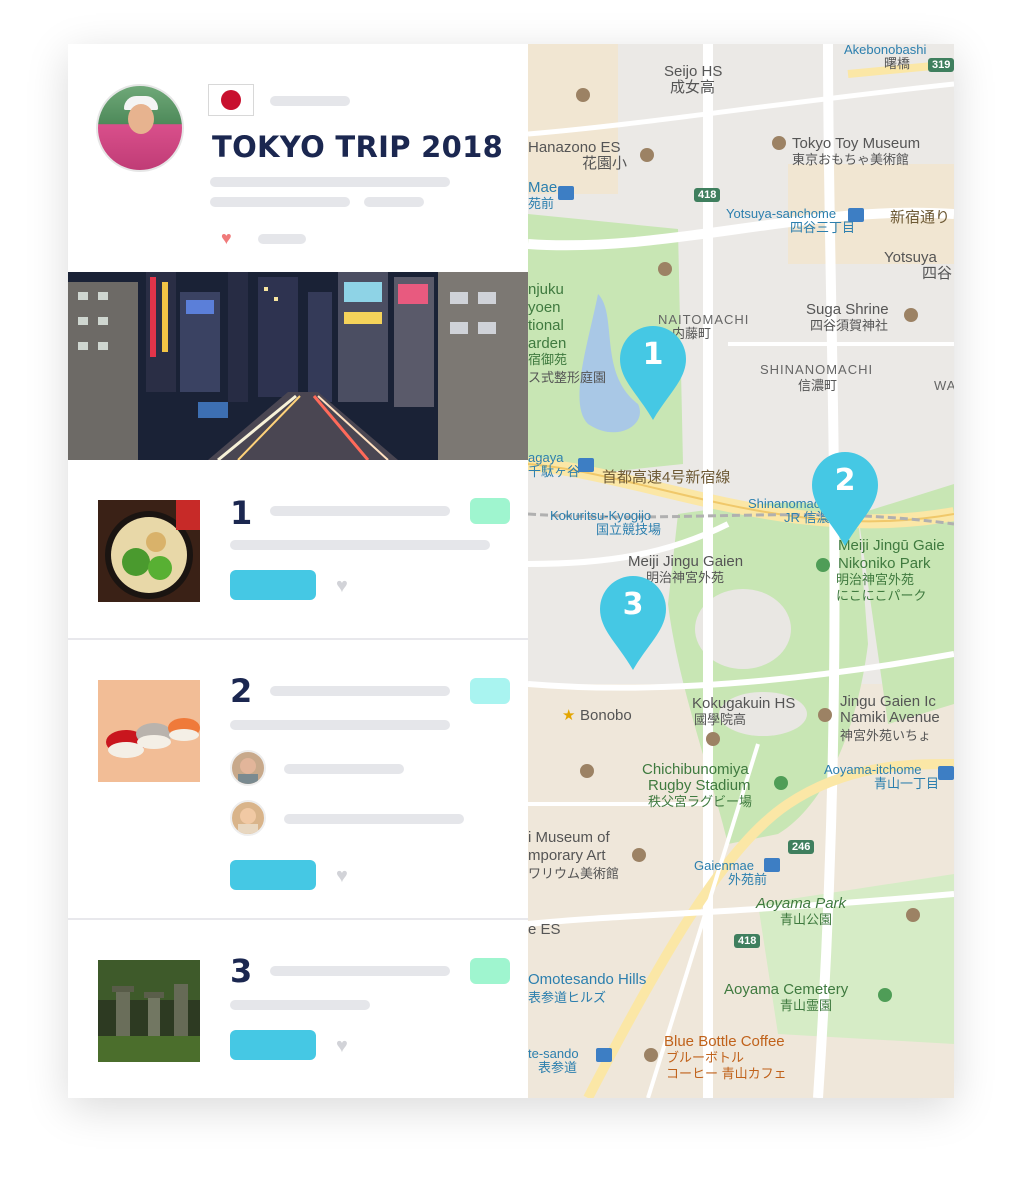 The image size is (1016, 1190). Describe the element at coordinates (310, 101) in the screenshot. I see `author-name-placeholder` at that location.